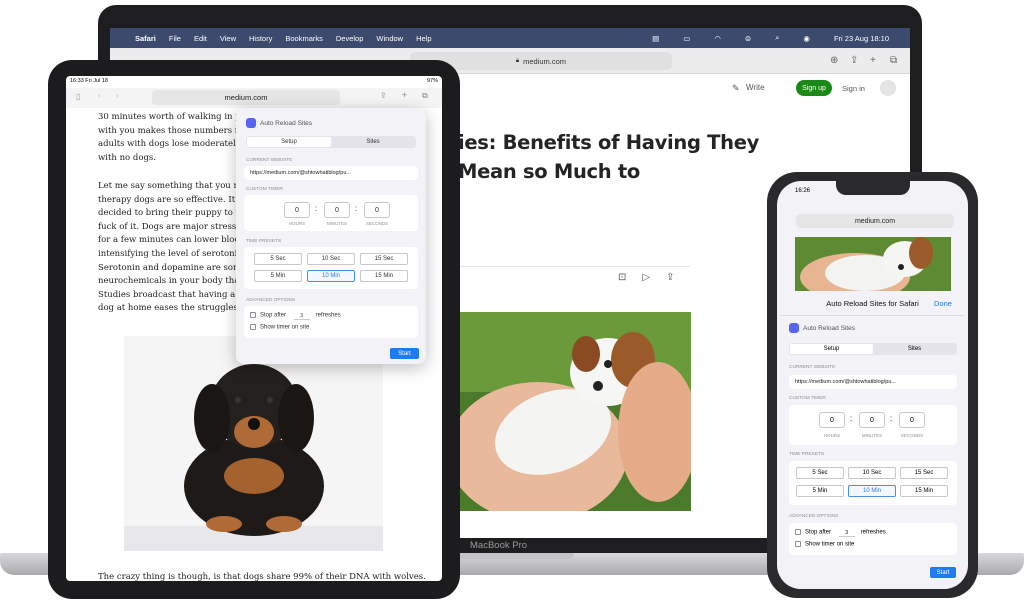 The image size is (1024, 601). Describe the element at coordinates (853, 88) in the screenshot. I see `signin-link: Sign in` at that location.